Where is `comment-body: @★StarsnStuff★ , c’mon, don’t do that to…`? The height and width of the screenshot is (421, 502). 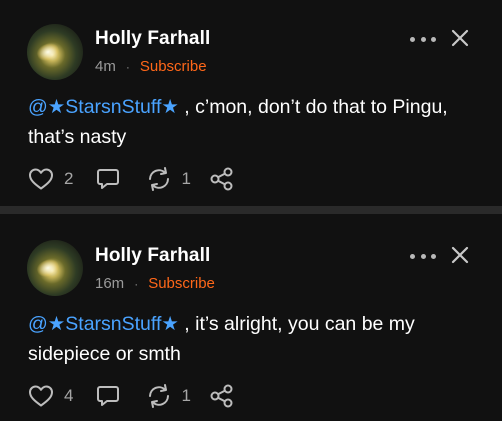 comment-body: @★StarsnStuff★ , c’mon, don’t do that to… is located at coordinates (255, 122).